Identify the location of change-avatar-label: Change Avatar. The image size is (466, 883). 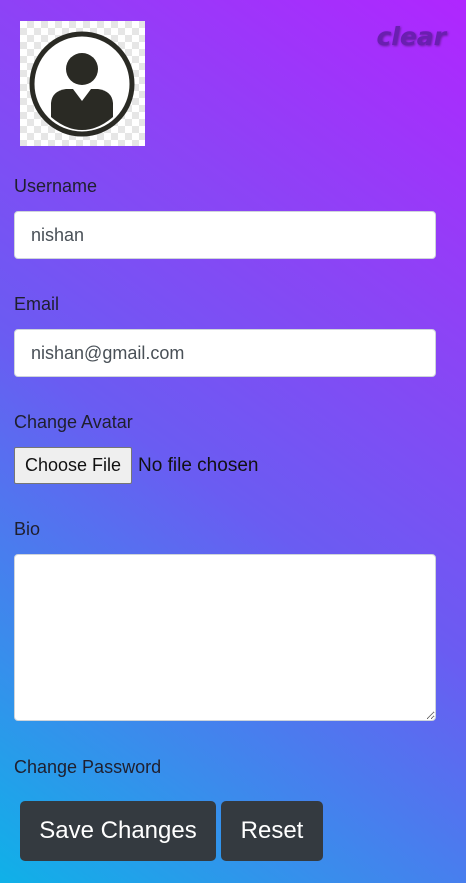
(73, 422).